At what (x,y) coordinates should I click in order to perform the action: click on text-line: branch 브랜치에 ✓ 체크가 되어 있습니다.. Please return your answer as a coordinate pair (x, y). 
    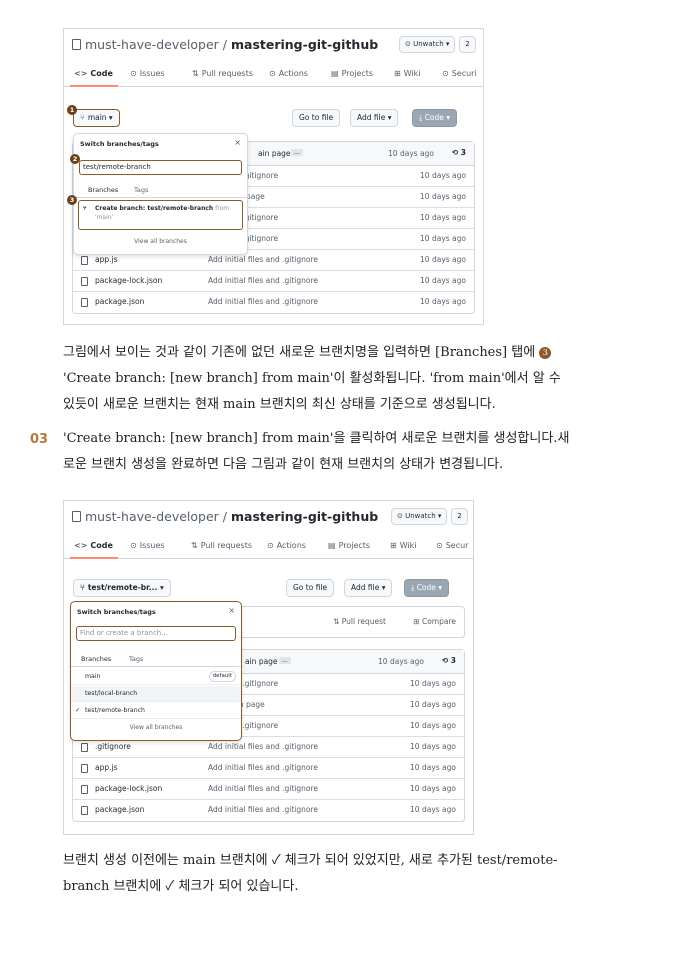
    Looking at the image, I should click on (181, 886).